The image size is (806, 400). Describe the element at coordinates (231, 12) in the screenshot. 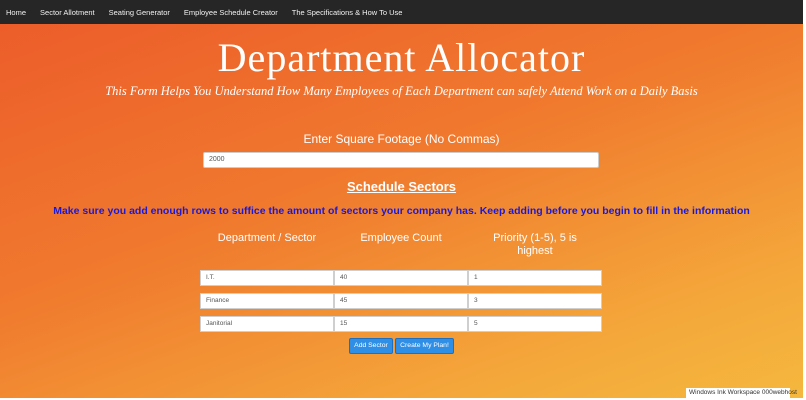

I see `nav-employee-schedule-creator: Employee Schedule Creator` at that location.